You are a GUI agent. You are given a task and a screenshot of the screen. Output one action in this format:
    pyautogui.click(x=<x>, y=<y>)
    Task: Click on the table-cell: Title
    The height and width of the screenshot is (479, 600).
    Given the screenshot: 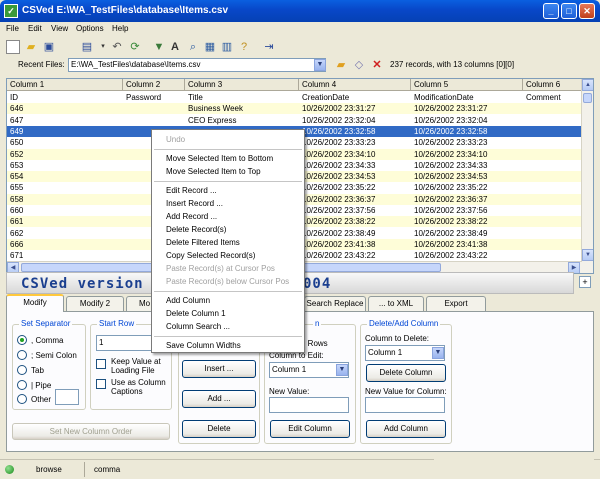 What is the action you would take?
    pyautogui.click(x=242, y=97)
    